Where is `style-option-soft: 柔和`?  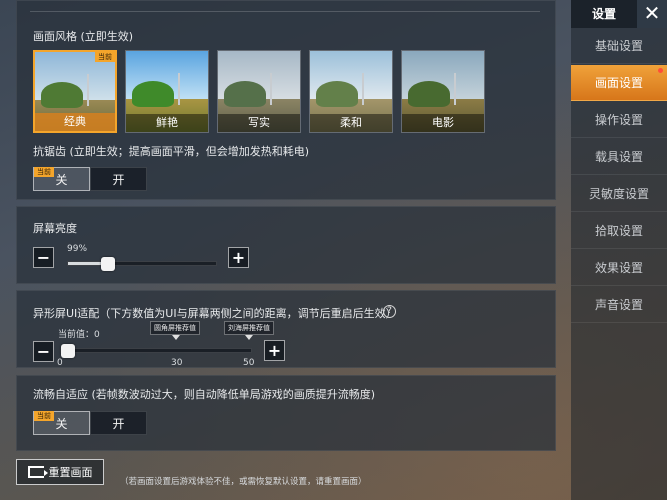 style-option-soft: 柔和 is located at coordinates (351, 91).